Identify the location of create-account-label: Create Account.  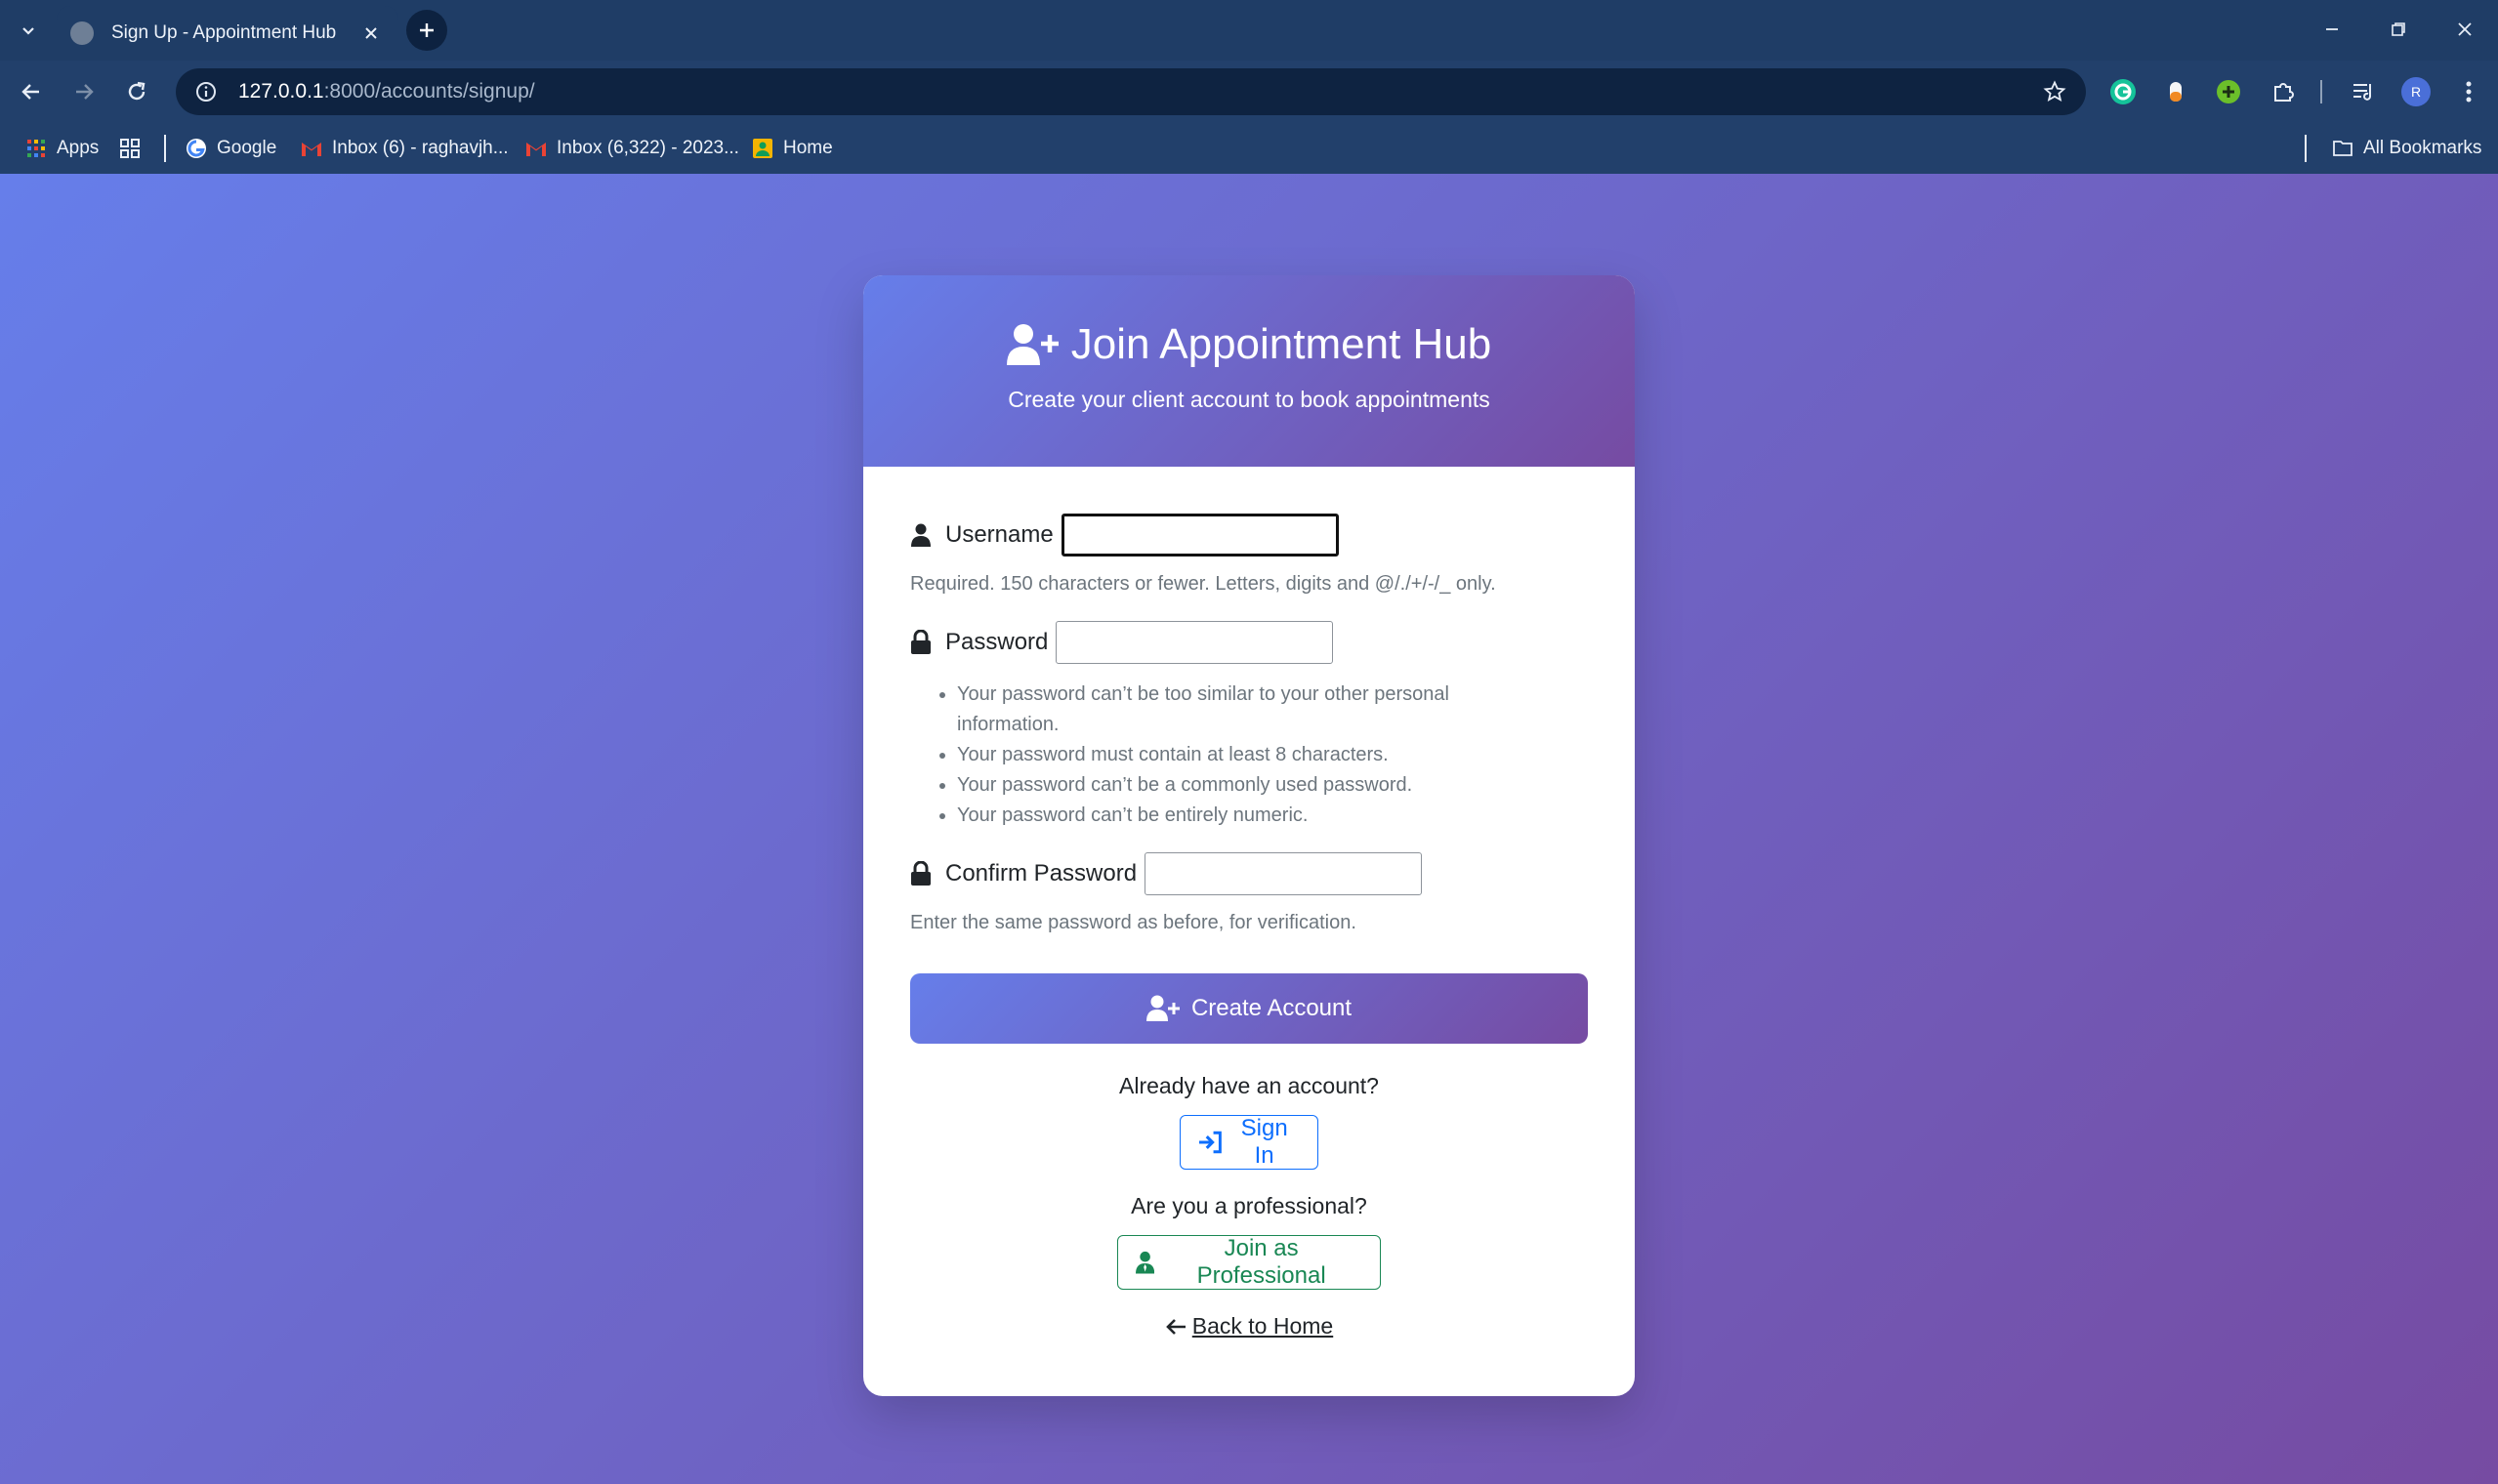
(1271, 1008).